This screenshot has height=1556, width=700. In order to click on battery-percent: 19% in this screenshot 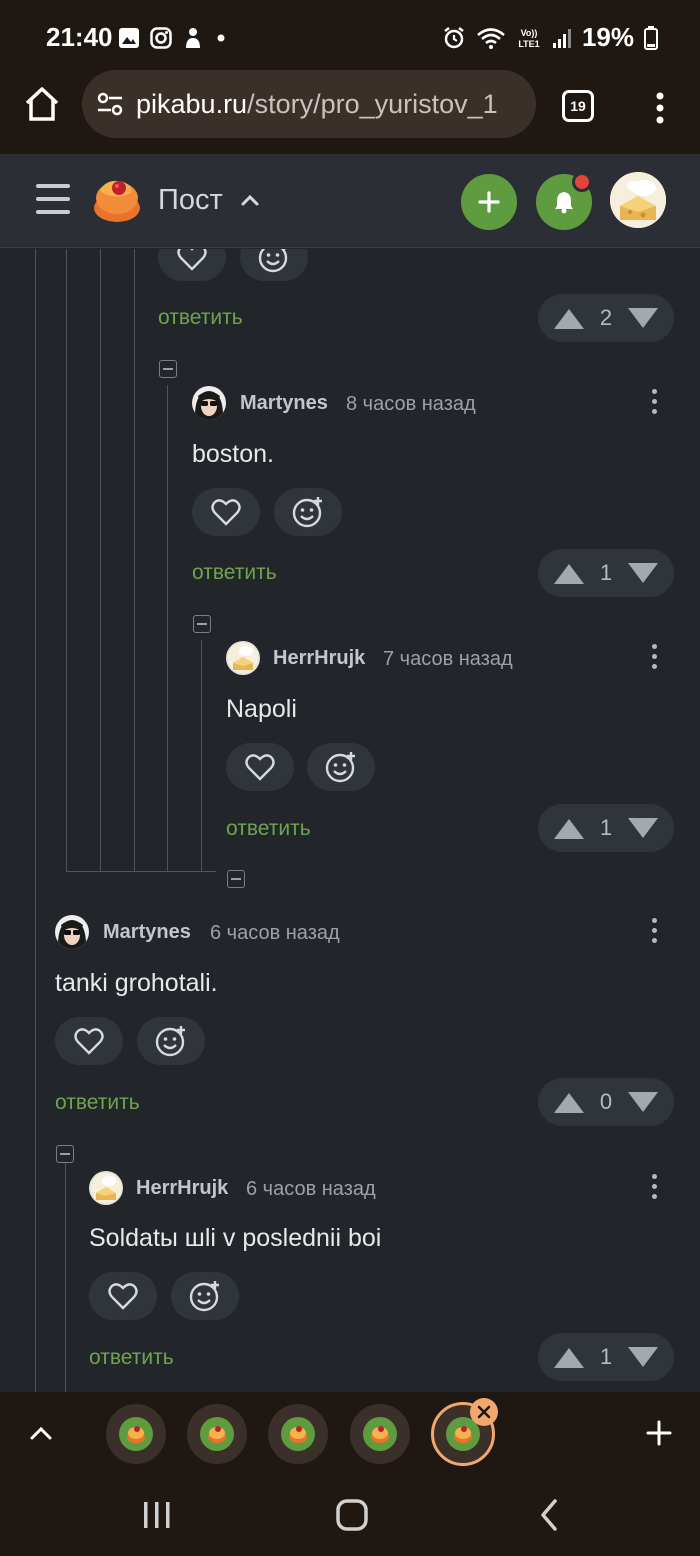, I will do `click(607, 37)`.